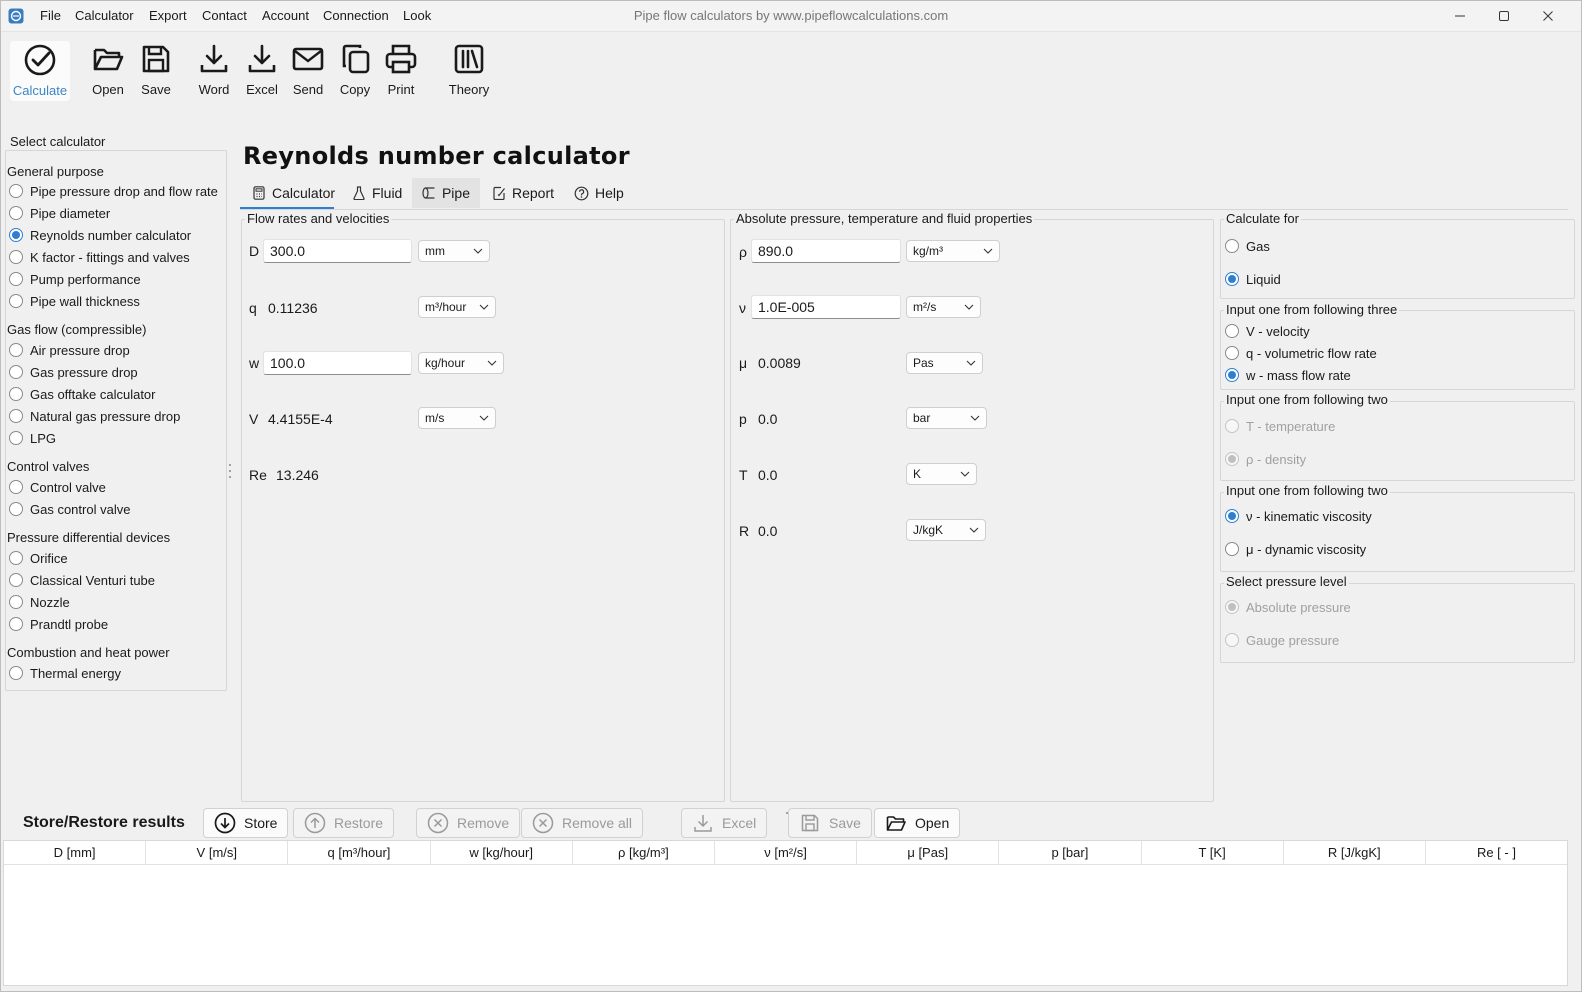 This screenshot has width=1582, height=992. I want to click on minimize-button, so click(1460, 16).